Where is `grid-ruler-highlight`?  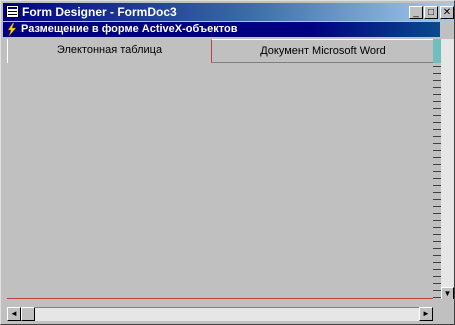 grid-ruler-highlight is located at coordinates (437, 51).